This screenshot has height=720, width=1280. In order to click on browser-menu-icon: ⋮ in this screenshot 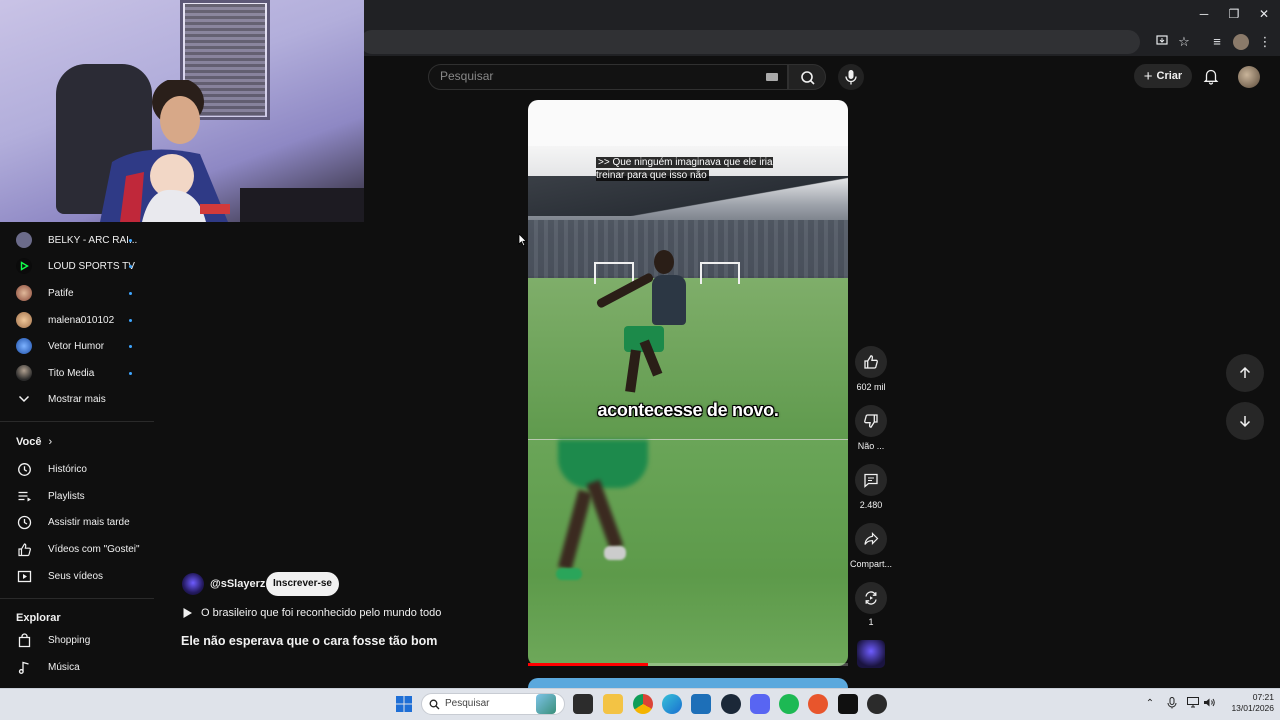, I will do `click(1265, 42)`.